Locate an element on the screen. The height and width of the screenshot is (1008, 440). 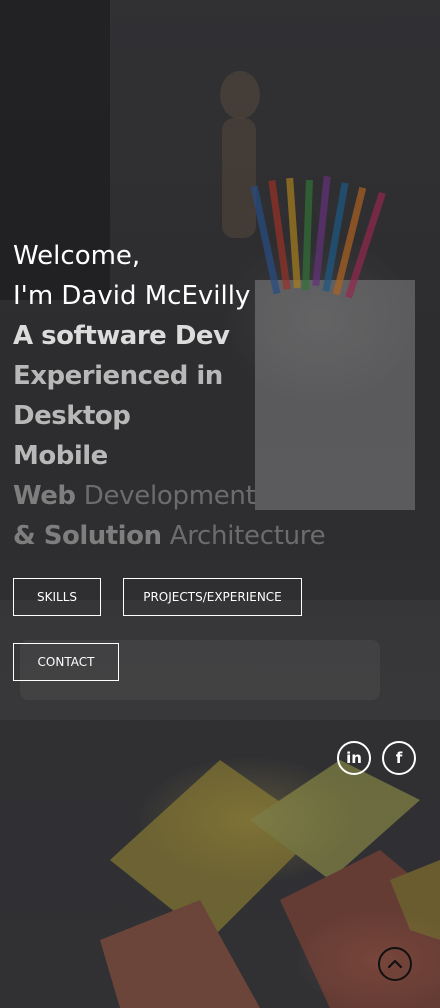
scroll-to-top-button is located at coordinates (395, 964).